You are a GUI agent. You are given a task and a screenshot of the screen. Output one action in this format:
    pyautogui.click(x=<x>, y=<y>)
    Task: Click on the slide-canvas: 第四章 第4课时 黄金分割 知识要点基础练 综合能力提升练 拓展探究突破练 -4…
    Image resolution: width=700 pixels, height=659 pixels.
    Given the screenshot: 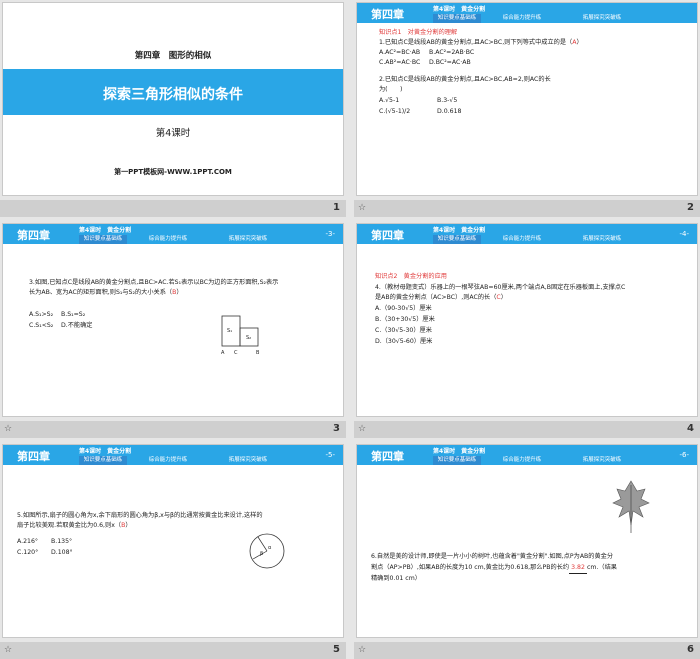 What is the action you would take?
    pyautogui.click(x=527, y=320)
    